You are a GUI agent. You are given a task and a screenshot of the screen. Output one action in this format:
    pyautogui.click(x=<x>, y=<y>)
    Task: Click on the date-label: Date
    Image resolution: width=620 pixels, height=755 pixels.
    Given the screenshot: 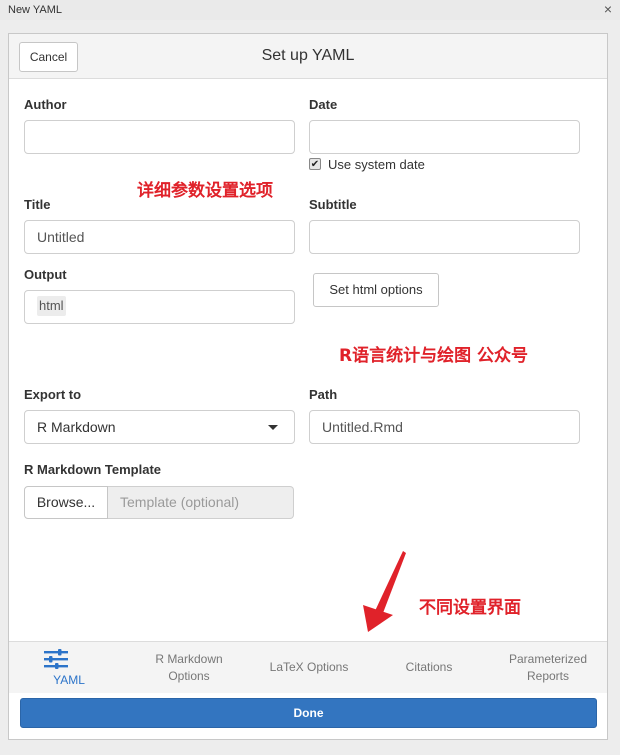 What is the action you would take?
    pyautogui.click(x=323, y=104)
    